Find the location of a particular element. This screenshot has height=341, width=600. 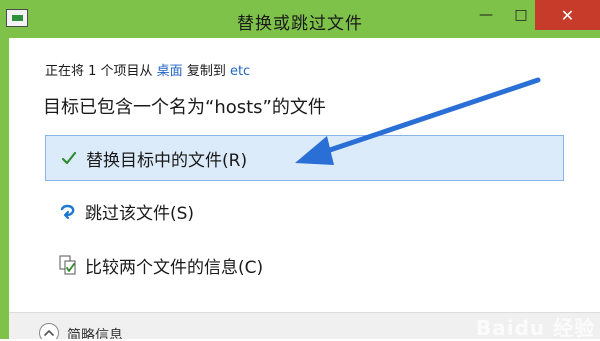

destination-link: etc is located at coordinates (240, 71).